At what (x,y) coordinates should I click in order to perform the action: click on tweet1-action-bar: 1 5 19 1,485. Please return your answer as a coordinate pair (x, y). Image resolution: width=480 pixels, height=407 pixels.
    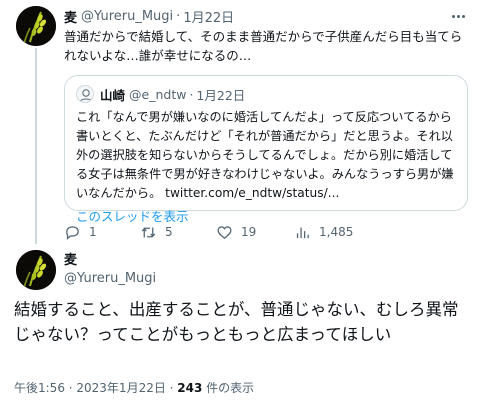
    Looking at the image, I should click on (266, 232).